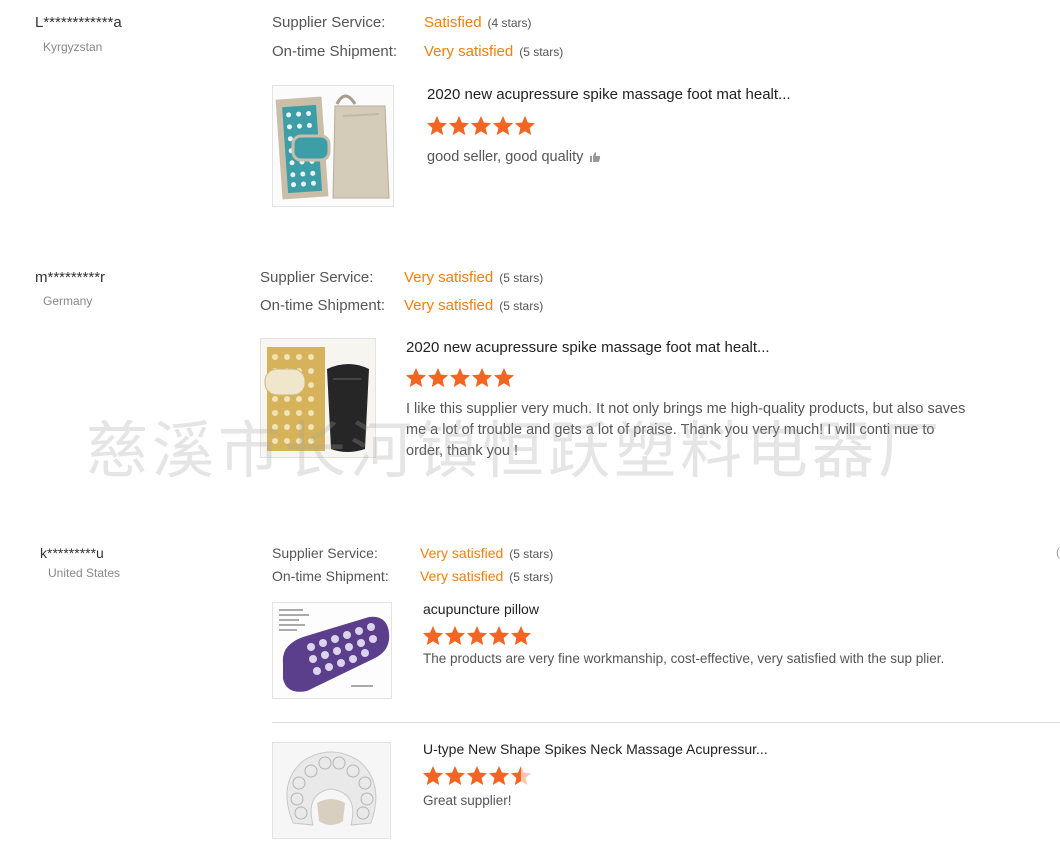  Describe the element at coordinates (666, 722) in the screenshot. I see `divider` at that location.